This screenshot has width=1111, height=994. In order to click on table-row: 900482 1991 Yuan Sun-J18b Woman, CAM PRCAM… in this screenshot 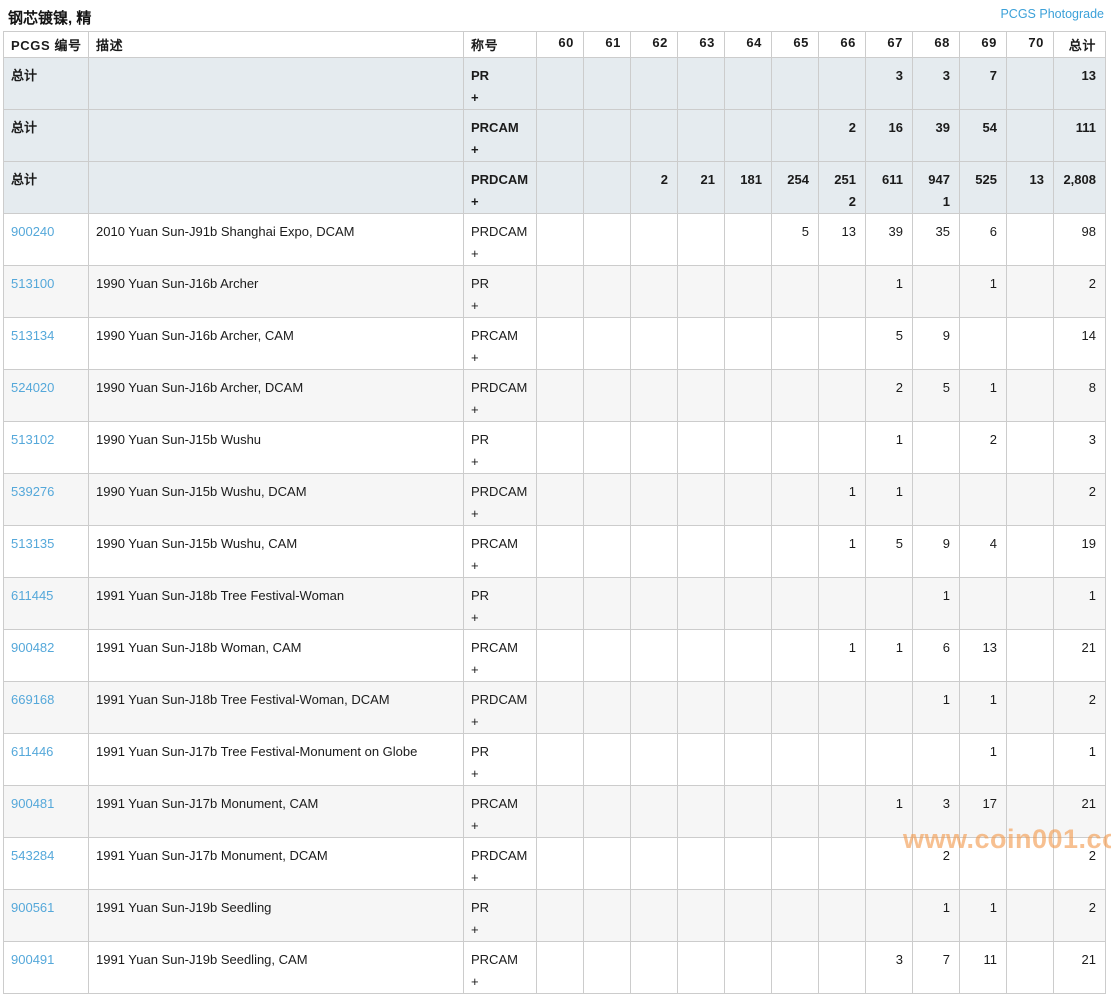, I will do `click(554, 655)`.